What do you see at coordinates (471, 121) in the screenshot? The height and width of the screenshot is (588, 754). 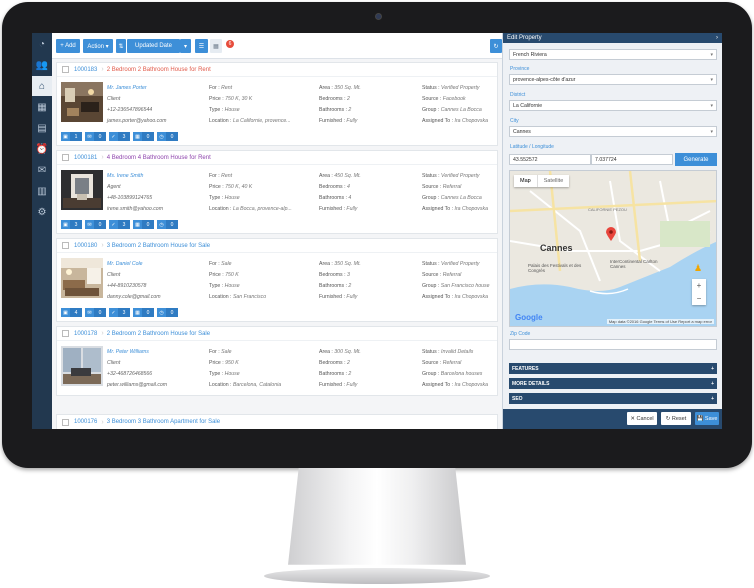 I see `assigned-value: Ira Chopovska` at bounding box center [471, 121].